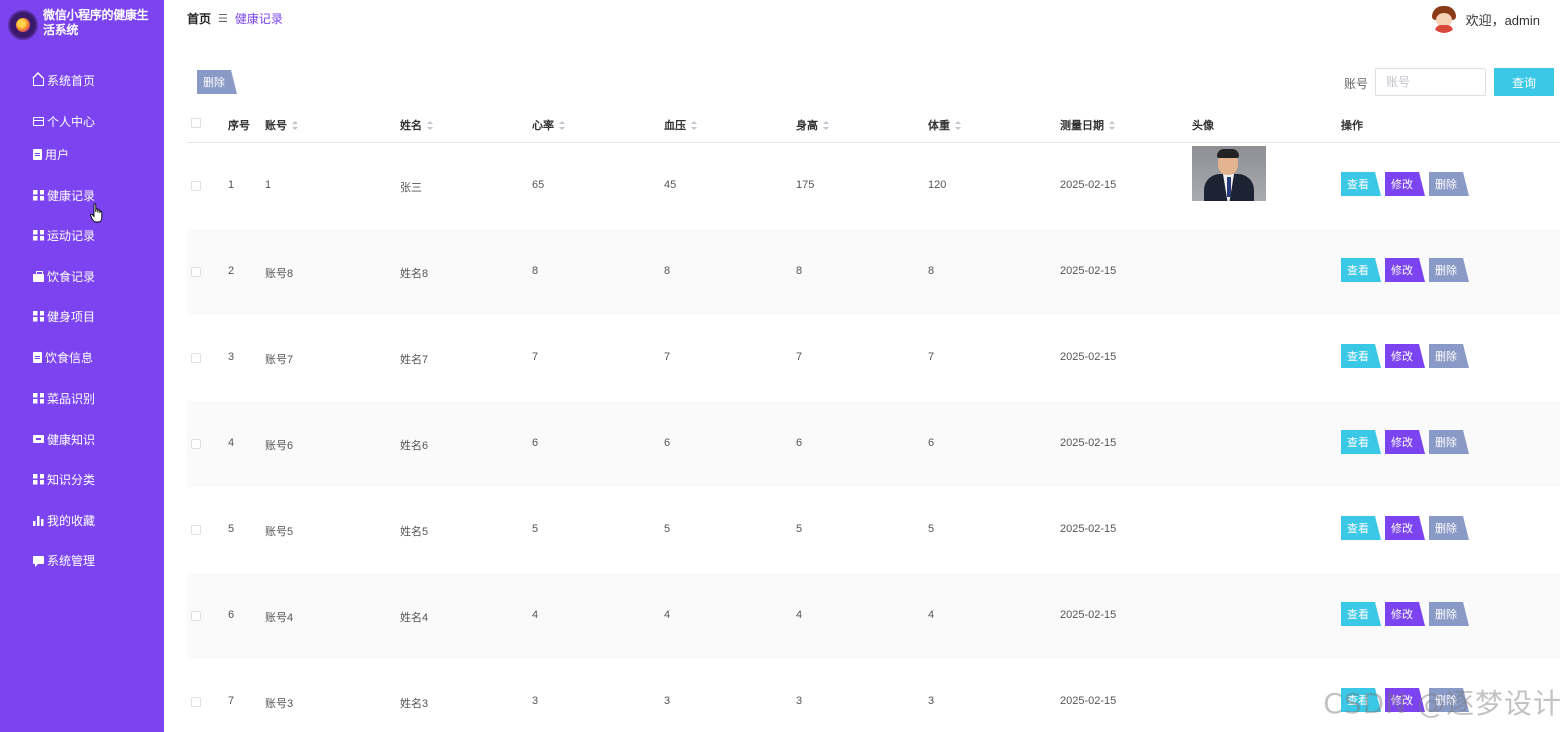 The image size is (1566, 732). What do you see at coordinates (667, 443) in the screenshot?
I see `cell-blood-pressure: 6` at bounding box center [667, 443].